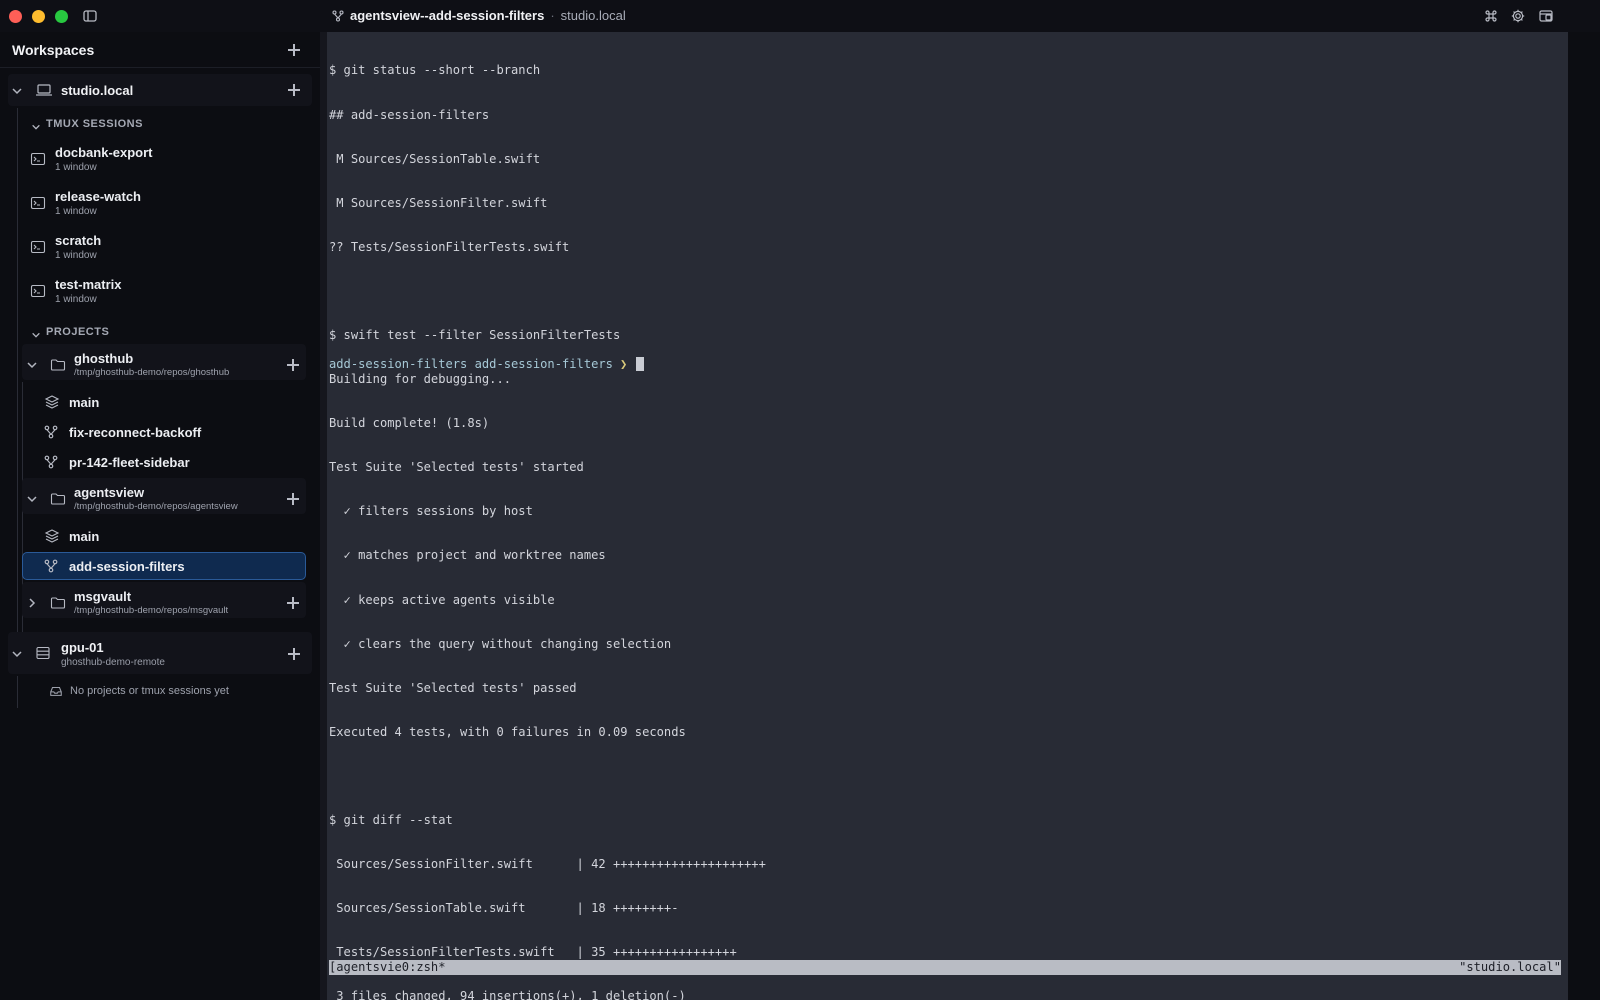  Describe the element at coordinates (1584, 516) in the screenshot. I see `right-edge-panel` at that location.